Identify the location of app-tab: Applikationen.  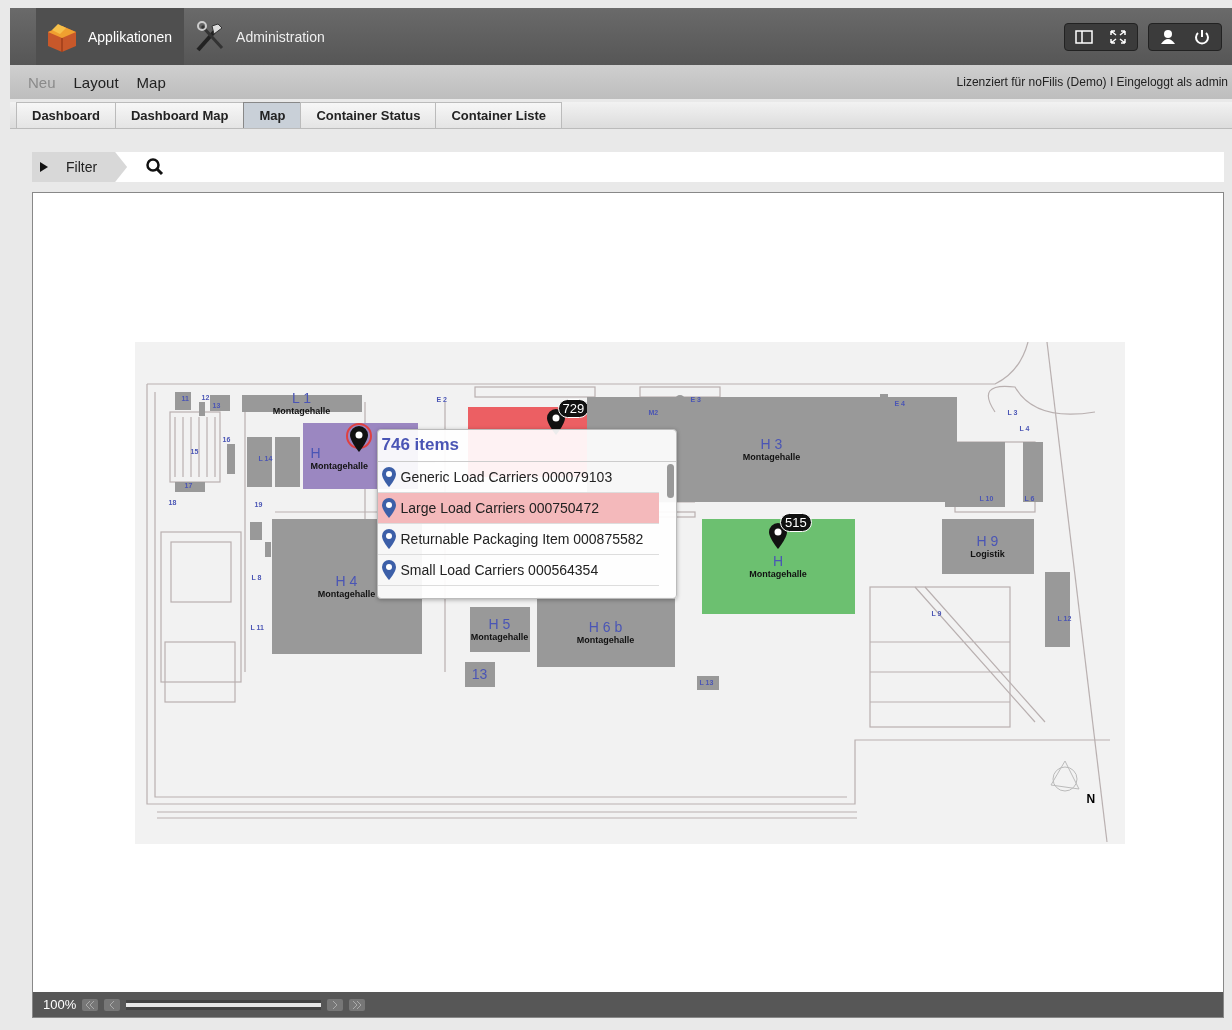
(110, 36).